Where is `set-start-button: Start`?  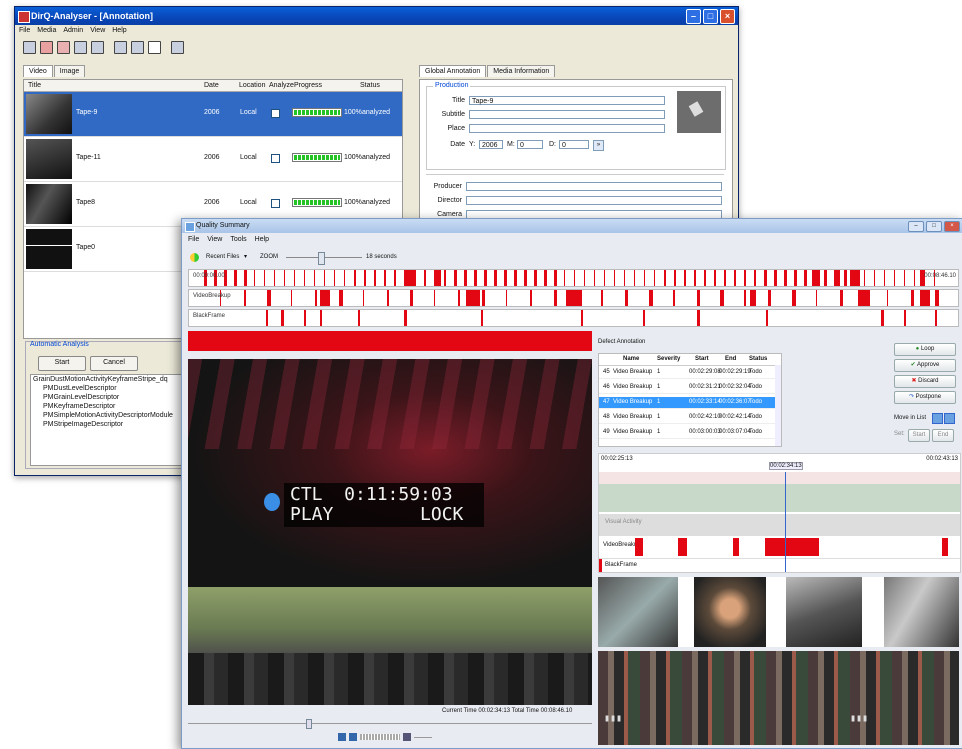
set-start-button: Start is located at coordinates (919, 435).